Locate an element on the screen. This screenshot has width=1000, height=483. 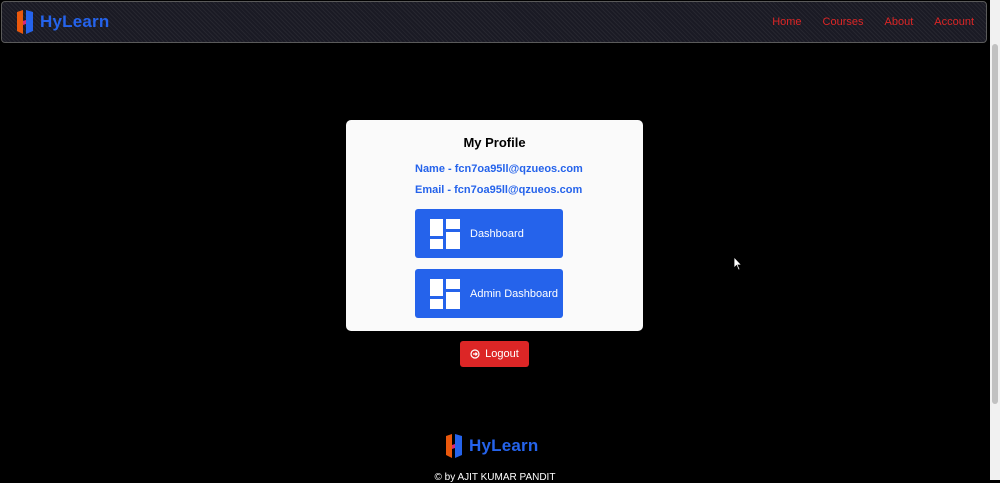
brand-name: HyLearn is located at coordinates (75, 21).